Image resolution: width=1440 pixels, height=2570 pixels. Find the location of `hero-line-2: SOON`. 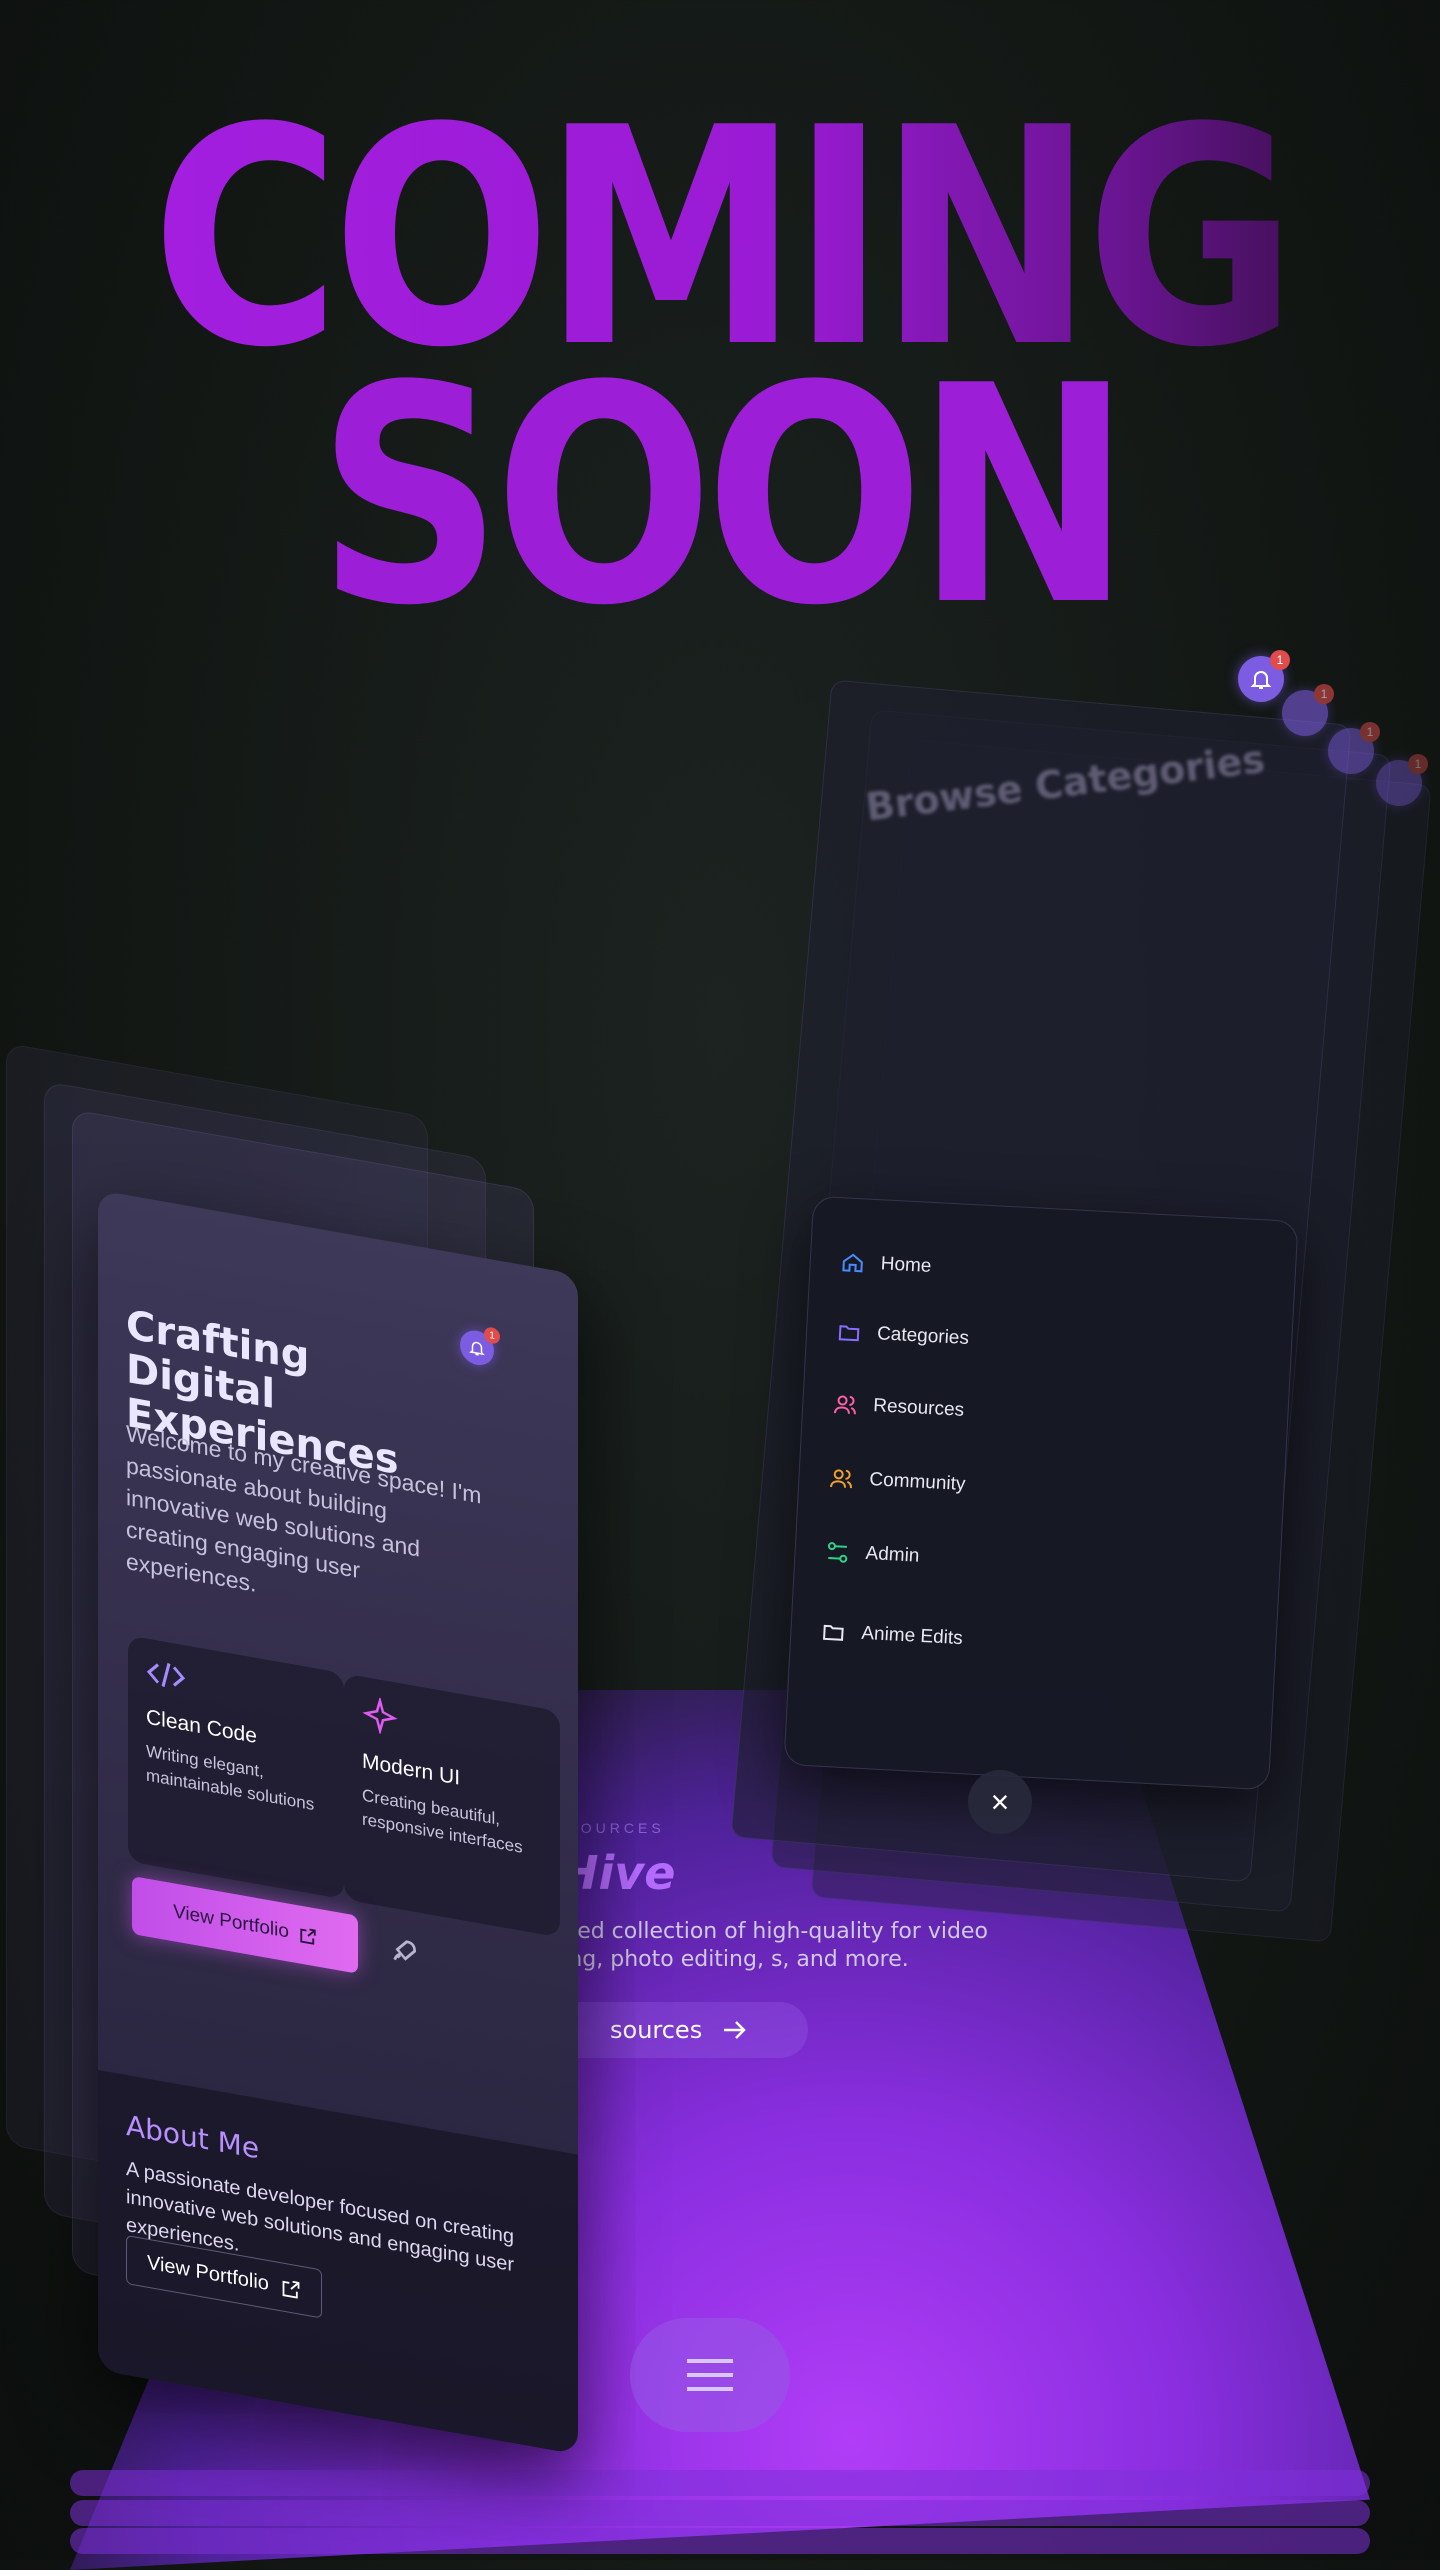

hero-line-2: SOON is located at coordinates (724, 496).